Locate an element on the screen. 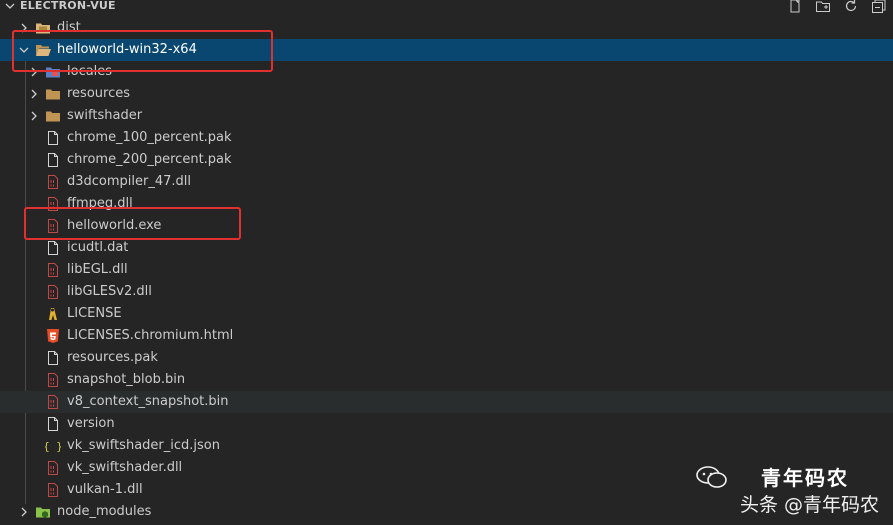 The image size is (893, 525). tree-file-row: libGLESv2.dll is located at coordinates (446, 292).